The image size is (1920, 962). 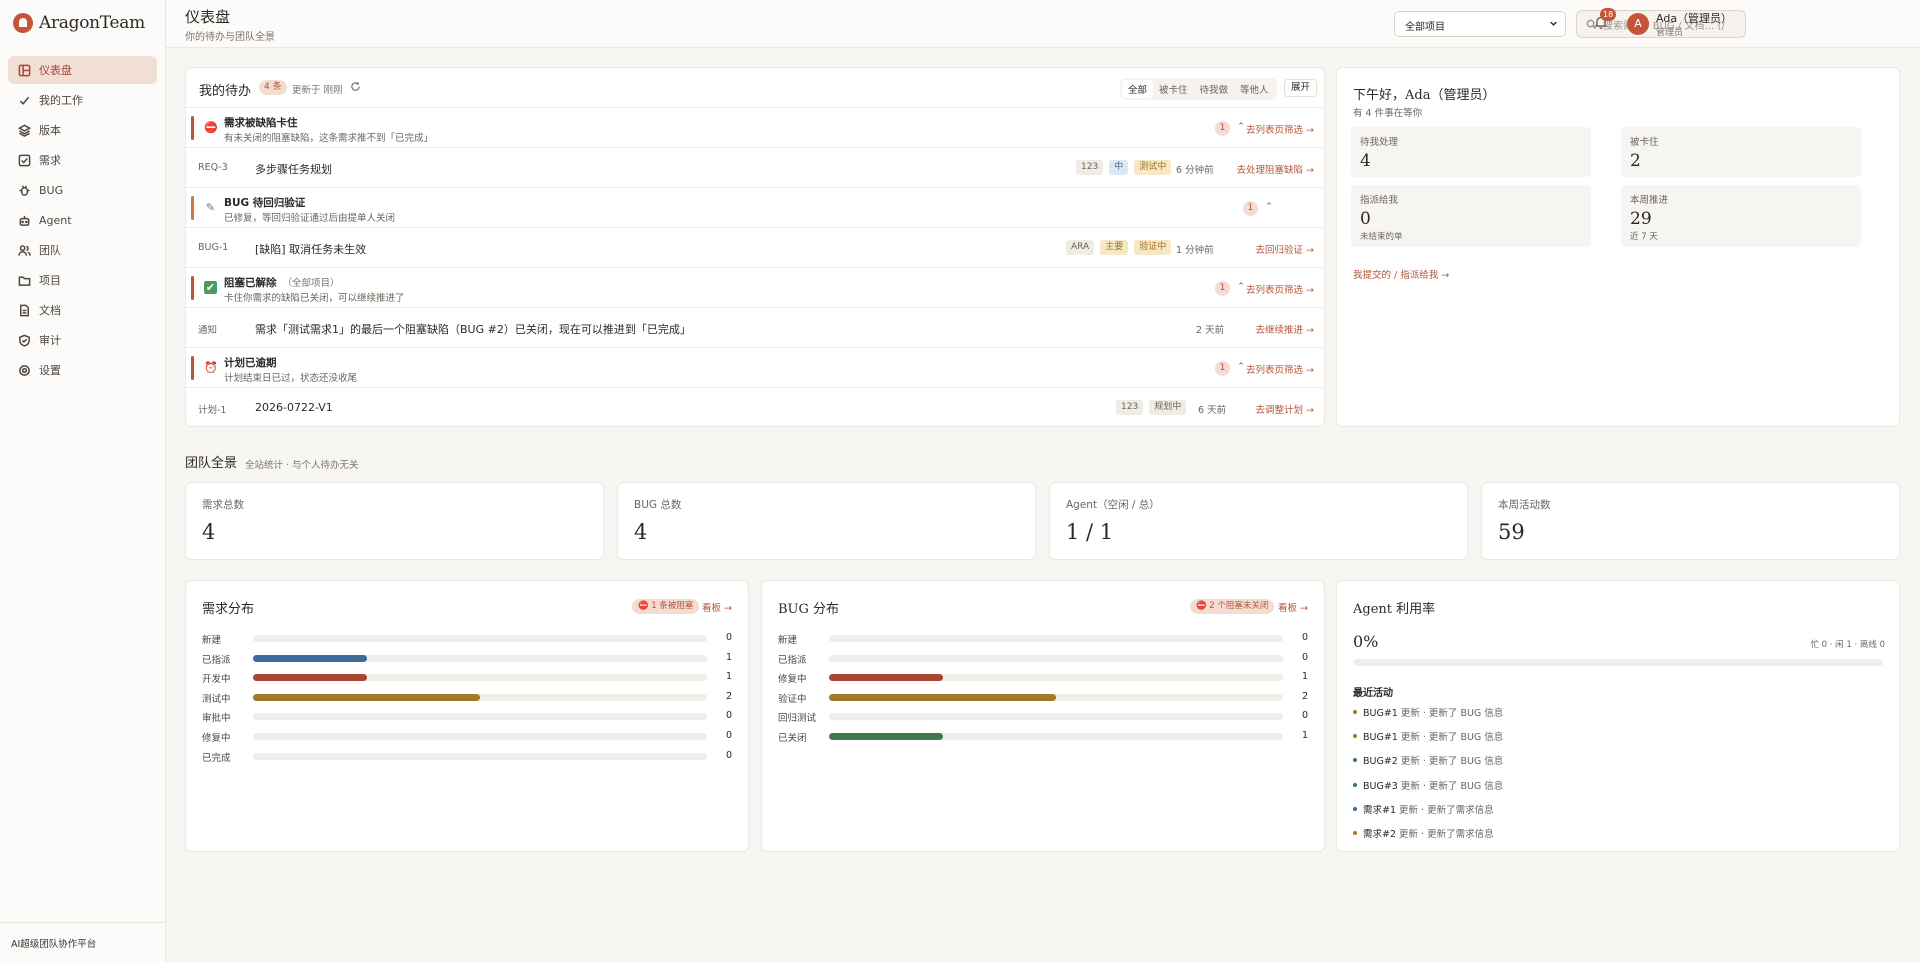 I want to click on row-time: 1 分钟前, so click(x=1195, y=250).